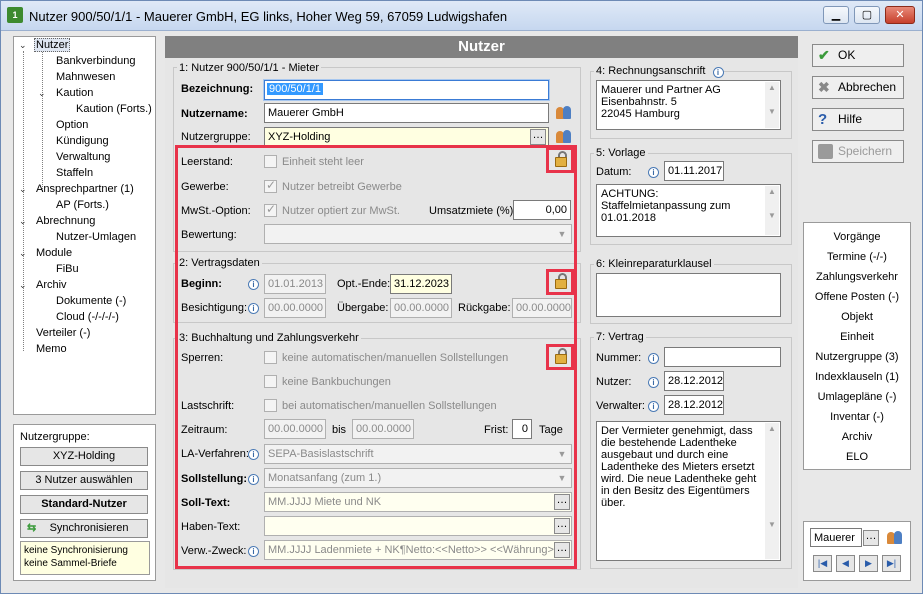 The width and height of the screenshot is (923, 594). Describe the element at coordinates (891, 563) in the screenshot. I see `last-record-icon: ▶|` at that location.